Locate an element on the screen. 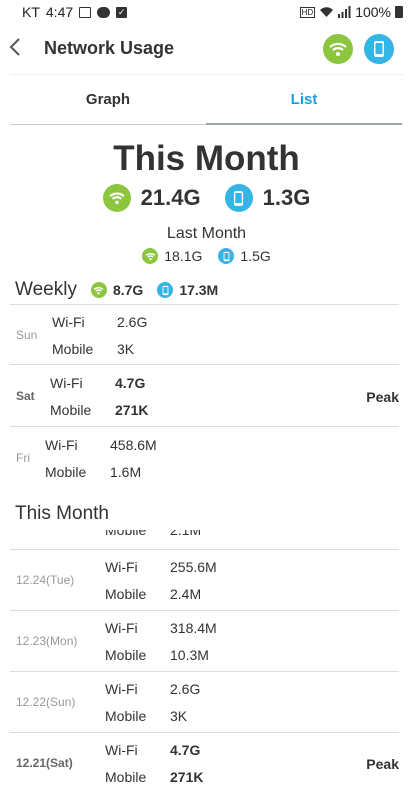 The image size is (413, 800). day-label: Fri is located at coordinates (23, 458).